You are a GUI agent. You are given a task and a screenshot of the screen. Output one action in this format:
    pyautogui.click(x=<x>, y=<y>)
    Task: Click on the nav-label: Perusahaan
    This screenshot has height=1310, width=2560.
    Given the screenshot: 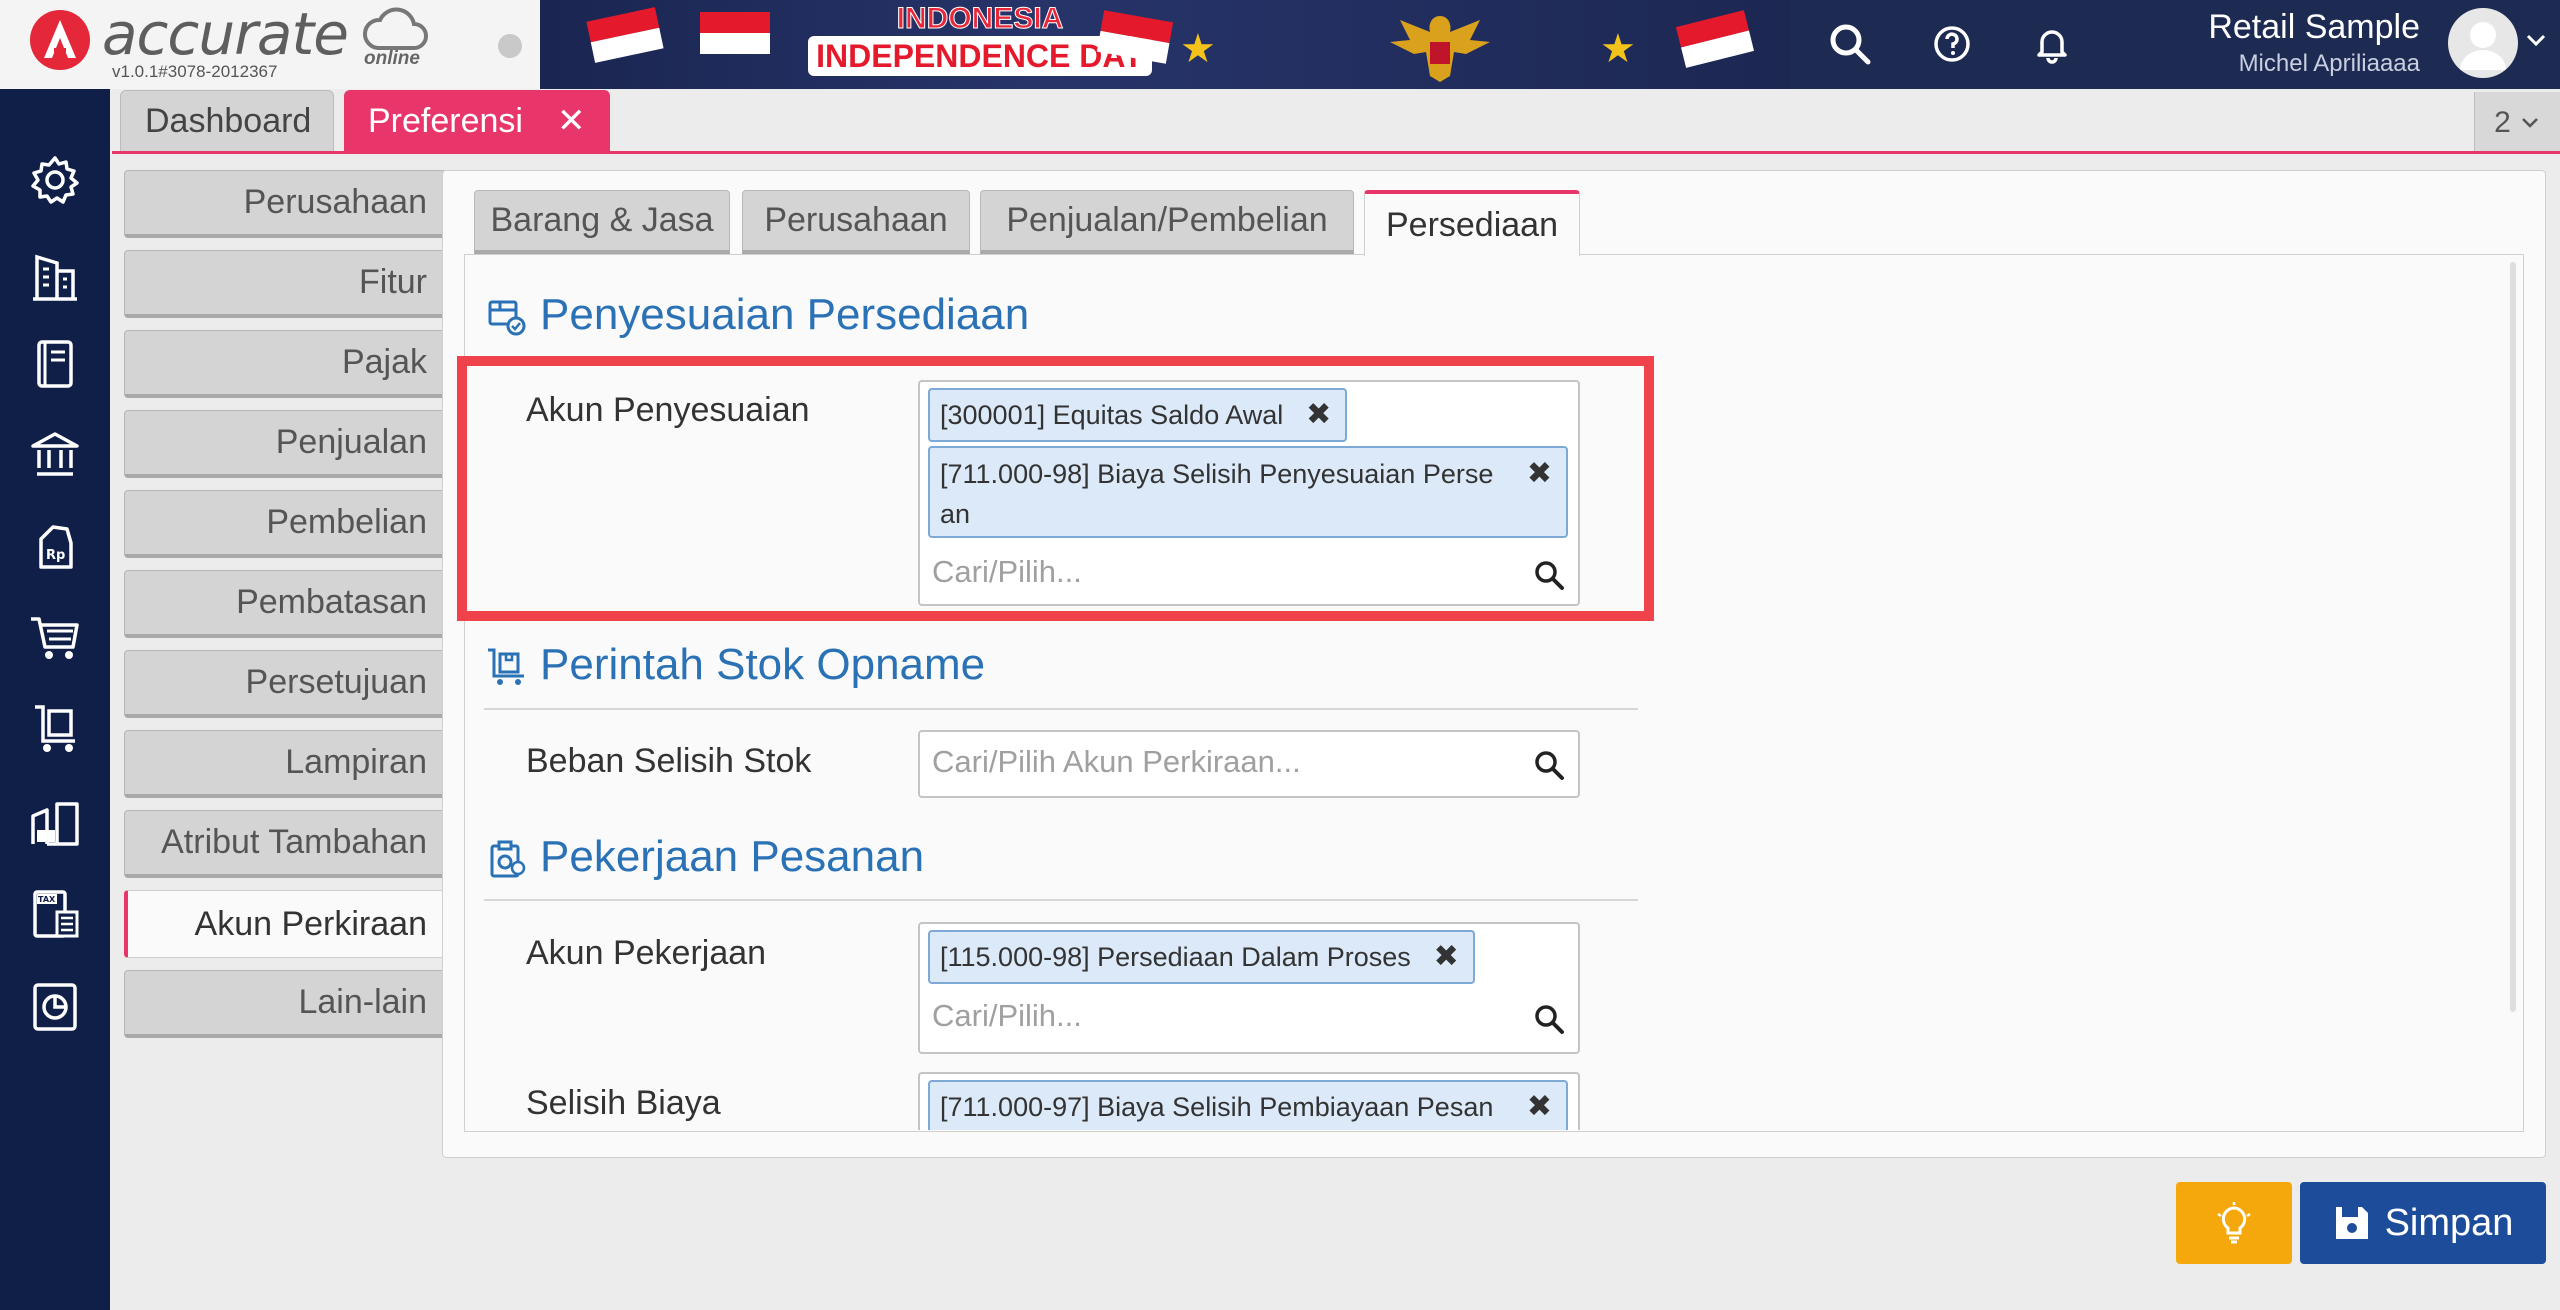 What is the action you would take?
    pyautogui.click(x=335, y=202)
    